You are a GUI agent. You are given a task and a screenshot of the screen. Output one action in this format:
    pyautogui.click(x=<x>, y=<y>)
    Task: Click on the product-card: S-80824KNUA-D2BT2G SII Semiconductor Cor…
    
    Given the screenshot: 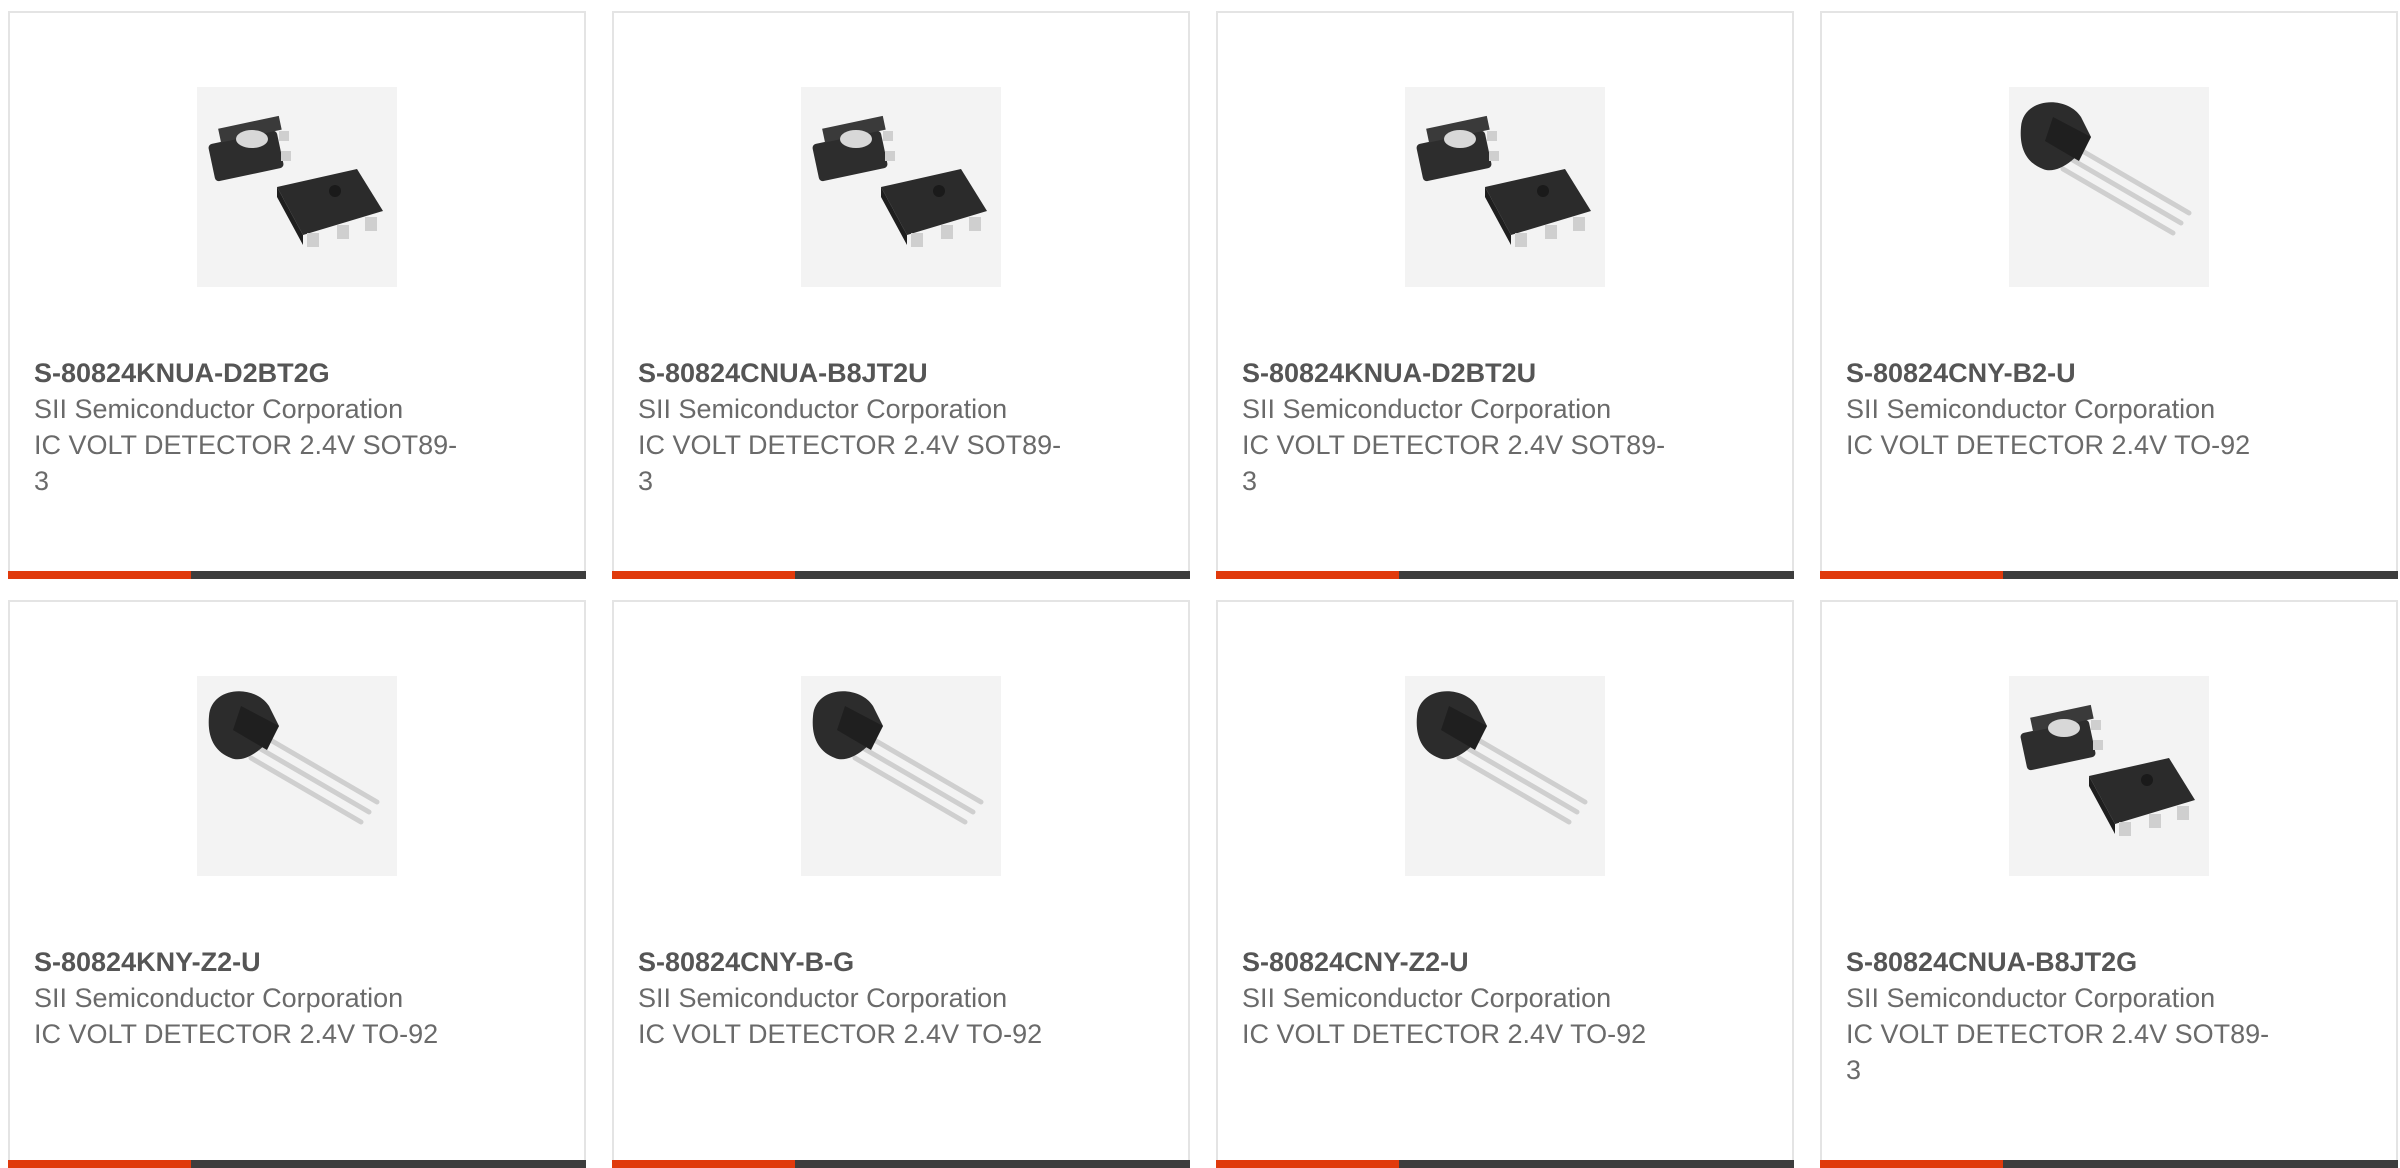 What is the action you would take?
    pyautogui.click(x=297, y=295)
    